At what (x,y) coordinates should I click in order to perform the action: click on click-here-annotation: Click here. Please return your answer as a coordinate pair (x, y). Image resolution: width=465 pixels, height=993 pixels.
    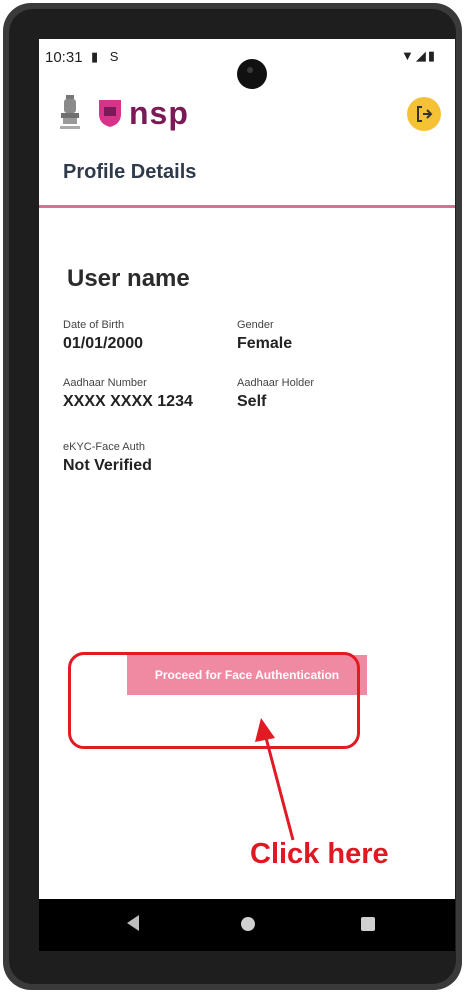
    Looking at the image, I should click on (319, 854).